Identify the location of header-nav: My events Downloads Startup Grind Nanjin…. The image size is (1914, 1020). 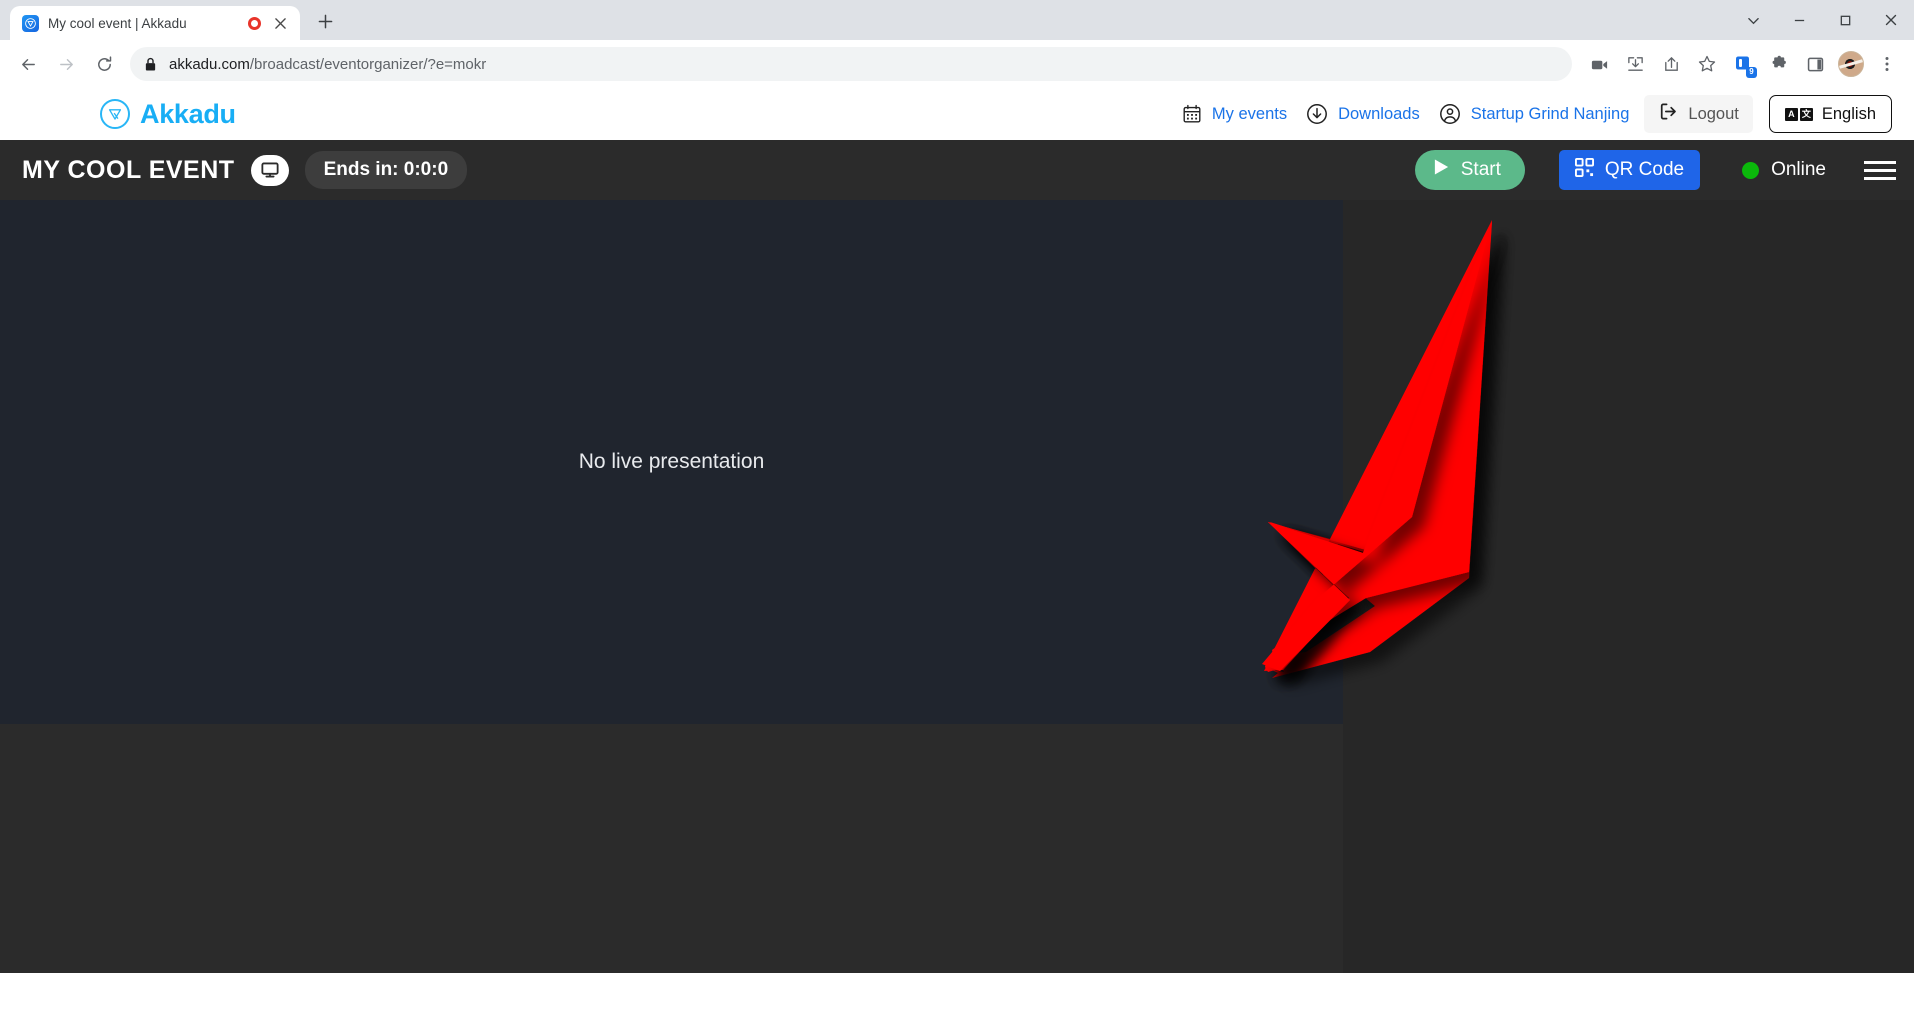
(1532, 114).